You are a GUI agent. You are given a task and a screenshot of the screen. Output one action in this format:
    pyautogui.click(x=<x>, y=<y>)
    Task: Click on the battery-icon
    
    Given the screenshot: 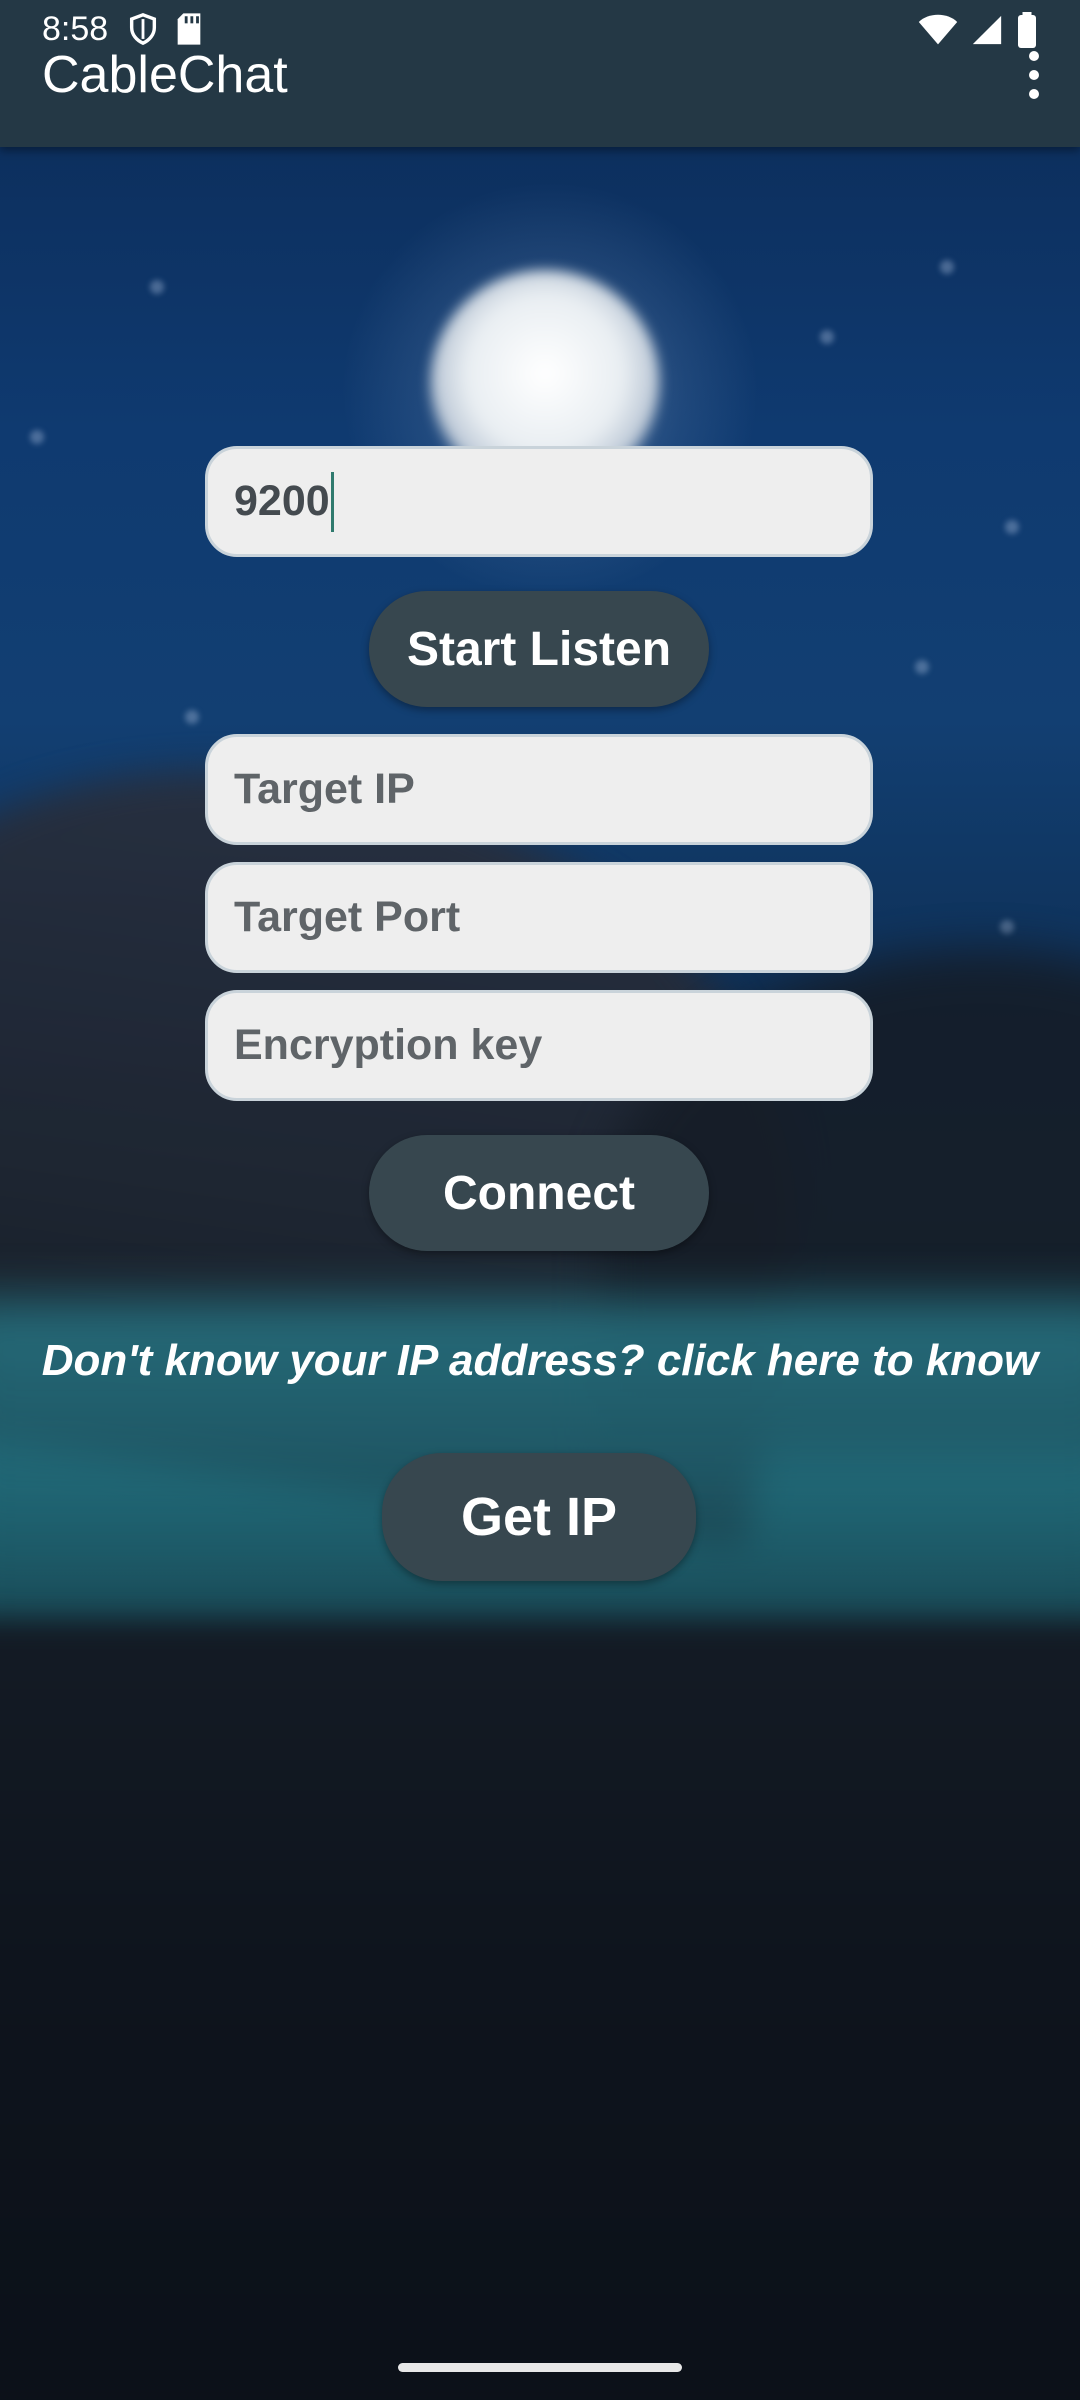 What is the action you would take?
    pyautogui.click(x=1027, y=30)
    